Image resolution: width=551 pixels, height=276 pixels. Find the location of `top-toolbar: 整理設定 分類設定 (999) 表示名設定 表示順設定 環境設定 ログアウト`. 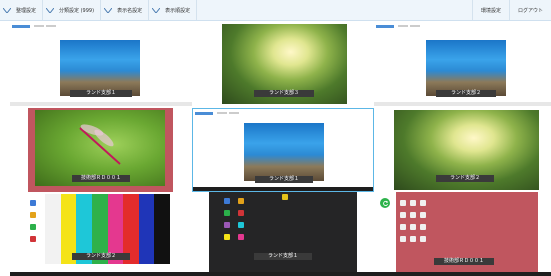

top-toolbar: 整理設定 分類設定 (999) 表示名設定 表示順設定 環境設定 ログアウト is located at coordinates (275, 10).